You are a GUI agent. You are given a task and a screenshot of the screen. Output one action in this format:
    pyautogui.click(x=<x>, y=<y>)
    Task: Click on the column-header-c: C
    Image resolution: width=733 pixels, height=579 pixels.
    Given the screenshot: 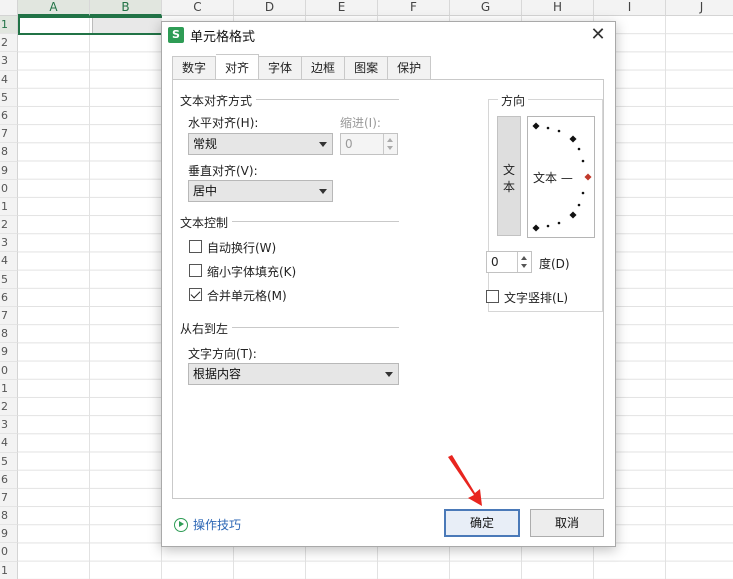 What is the action you would take?
    pyautogui.click(x=198, y=8)
    